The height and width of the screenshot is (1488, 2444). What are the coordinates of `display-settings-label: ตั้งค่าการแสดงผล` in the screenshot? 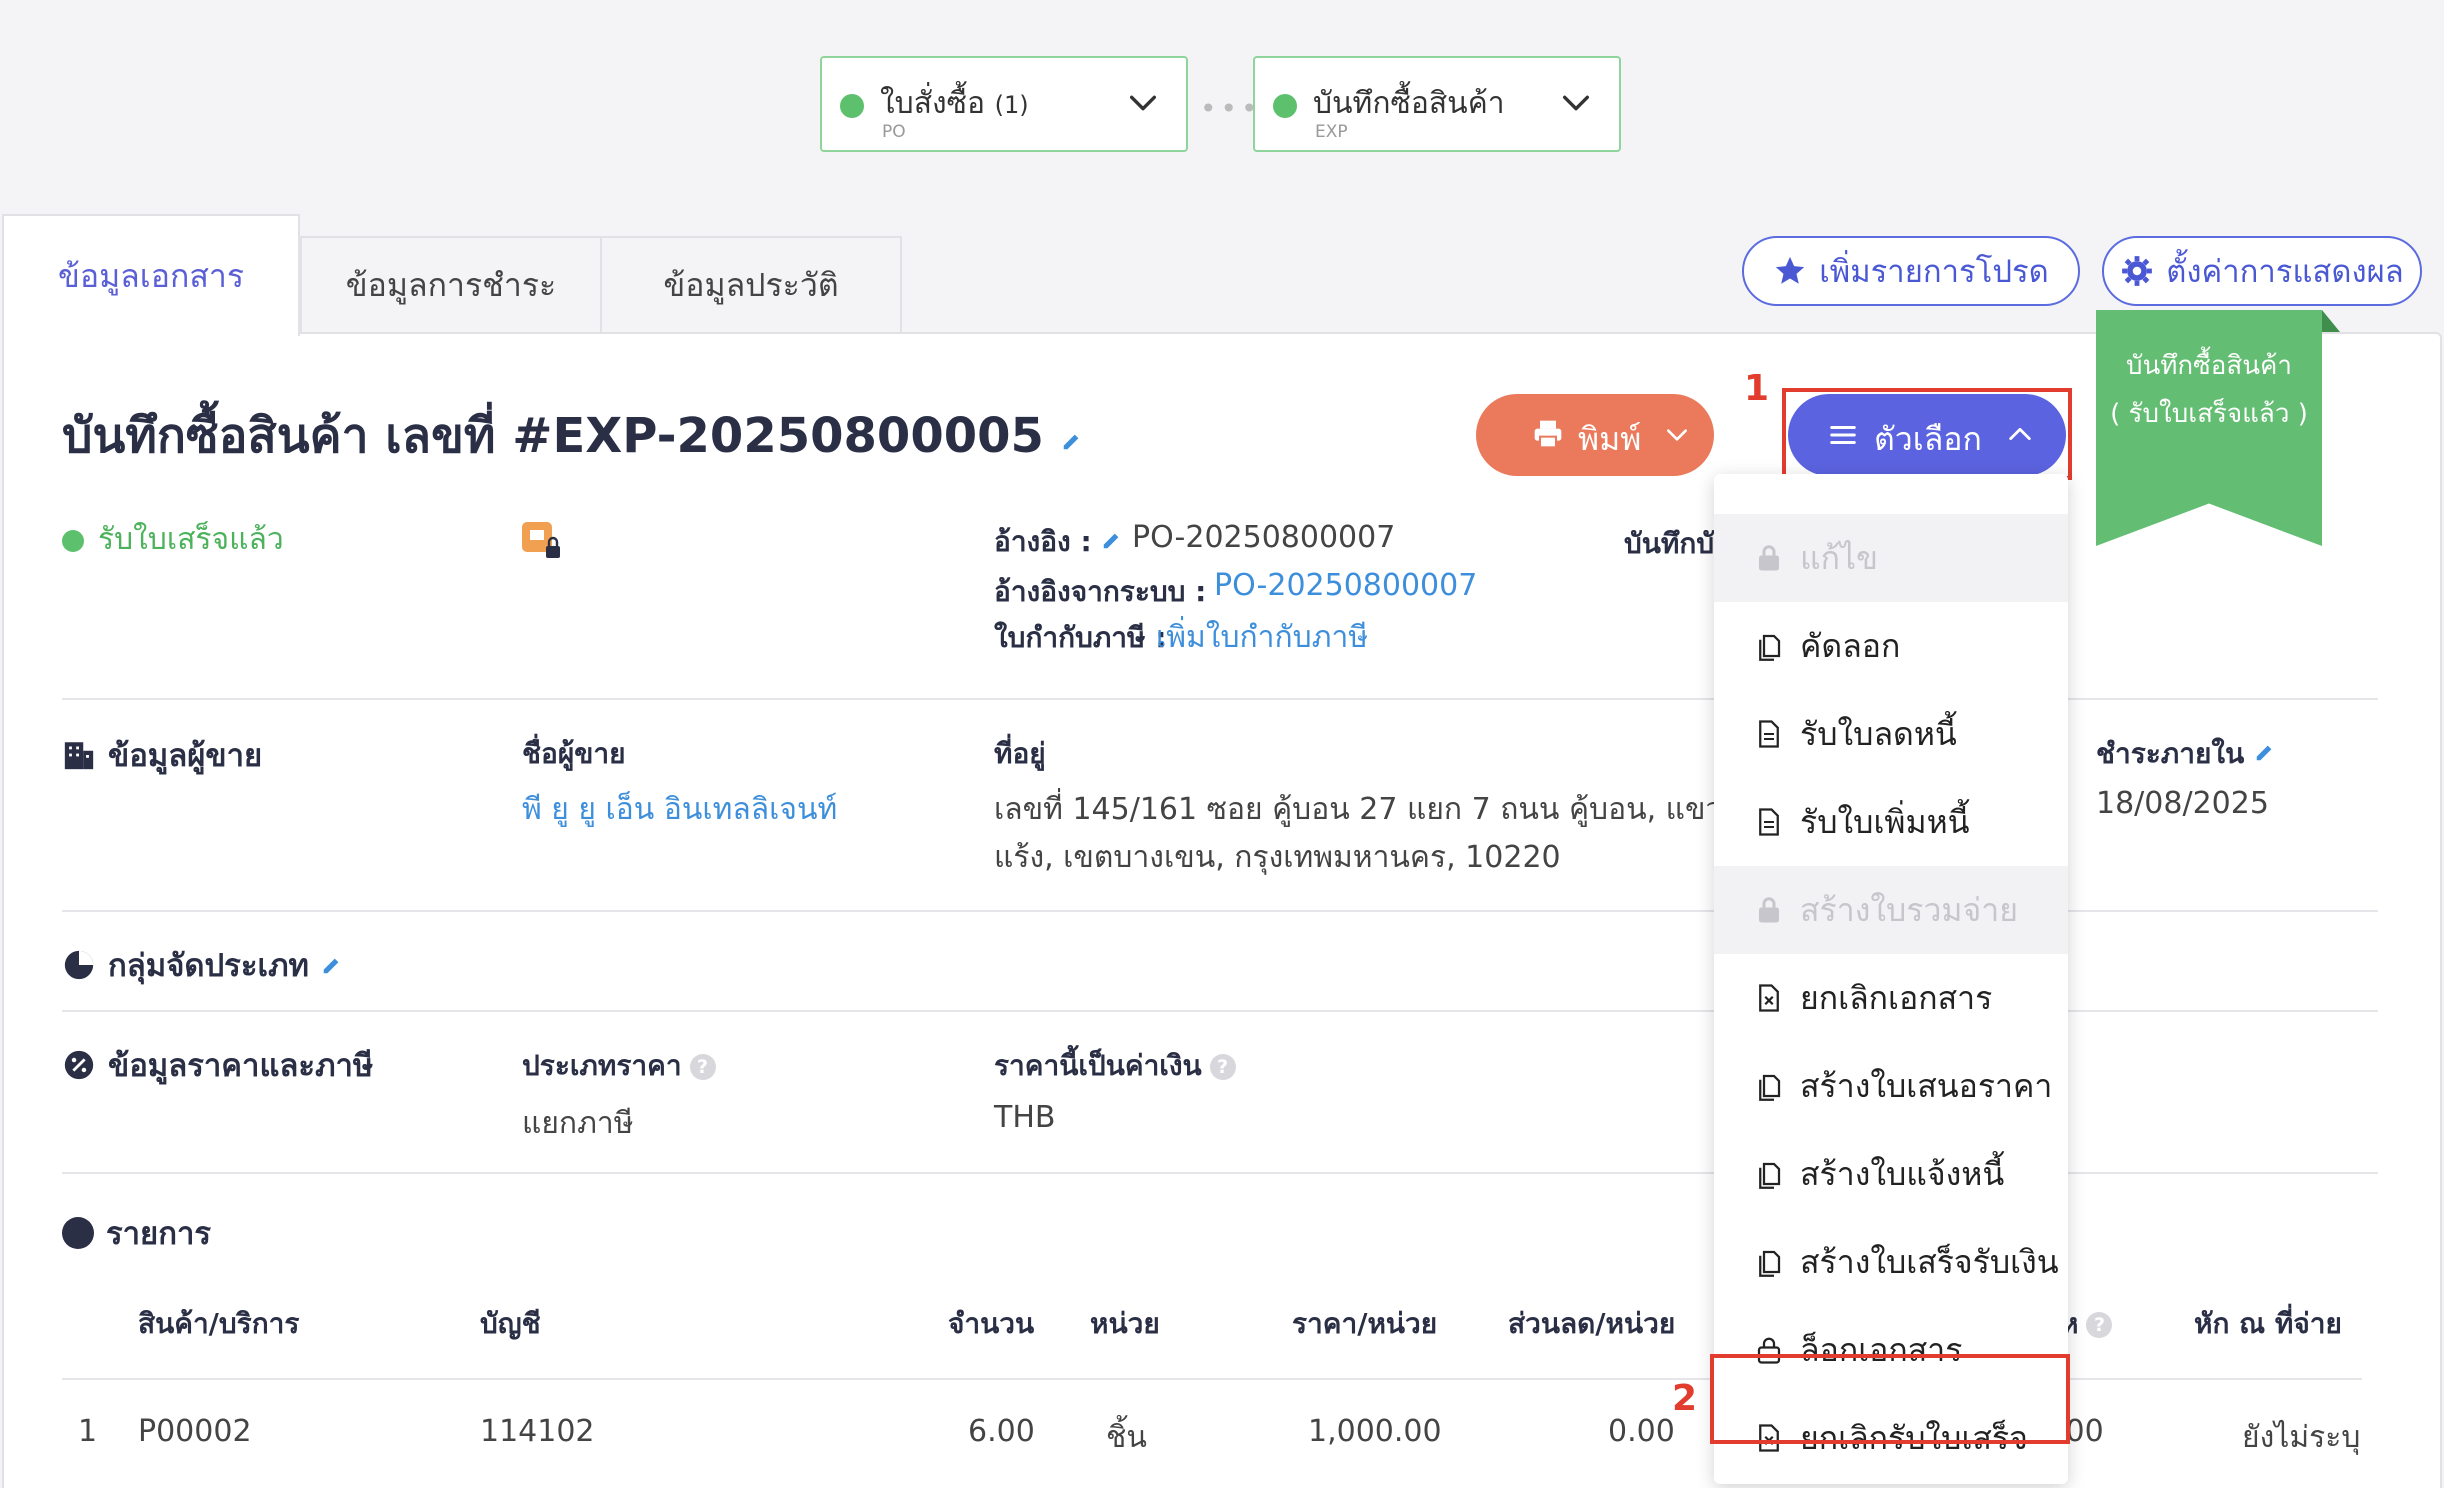 It's located at (2285, 272).